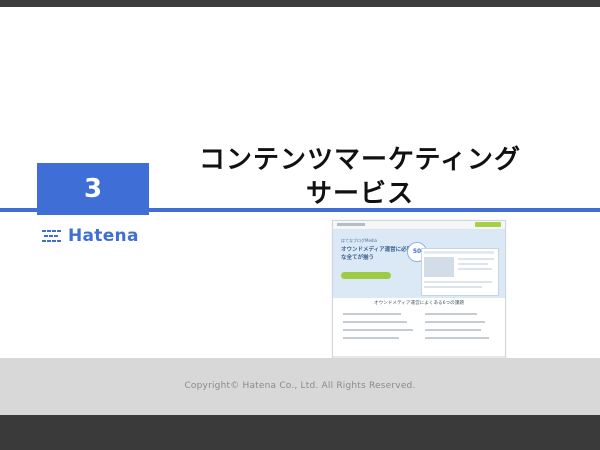 This screenshot has height=450, width=600. I want to click on thumbnail-issue-list, so click(420, 327).